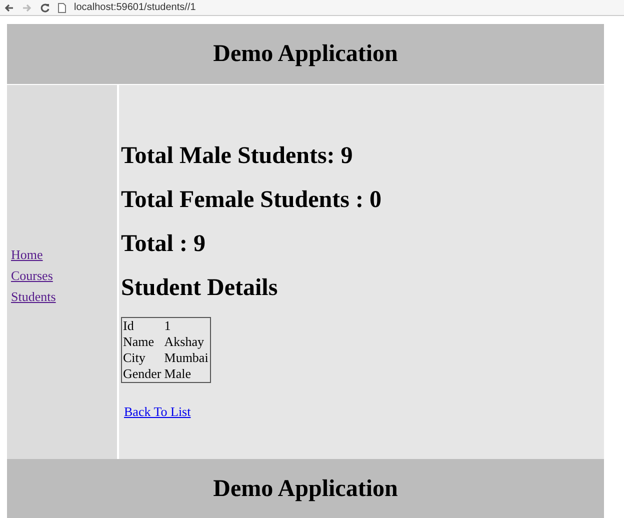  I want to click on nav-link: Courses, so click(64, 276).